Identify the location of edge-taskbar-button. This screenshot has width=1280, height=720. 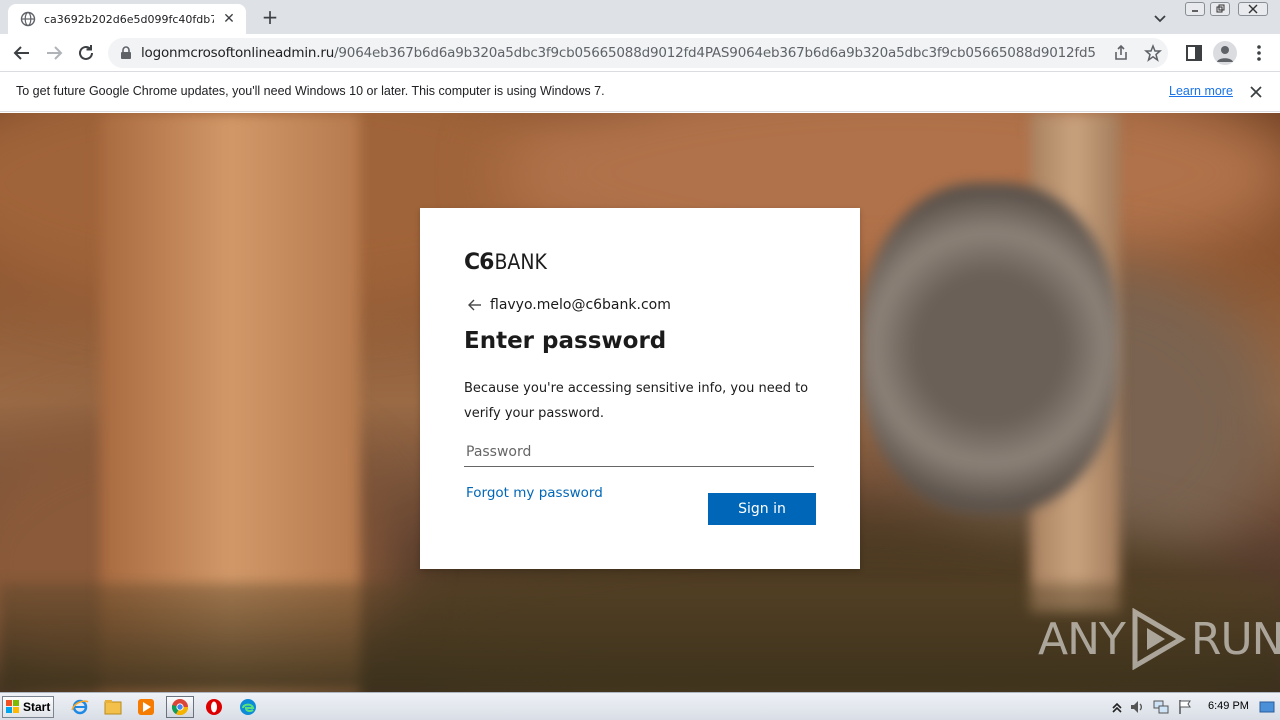
(248, 707).